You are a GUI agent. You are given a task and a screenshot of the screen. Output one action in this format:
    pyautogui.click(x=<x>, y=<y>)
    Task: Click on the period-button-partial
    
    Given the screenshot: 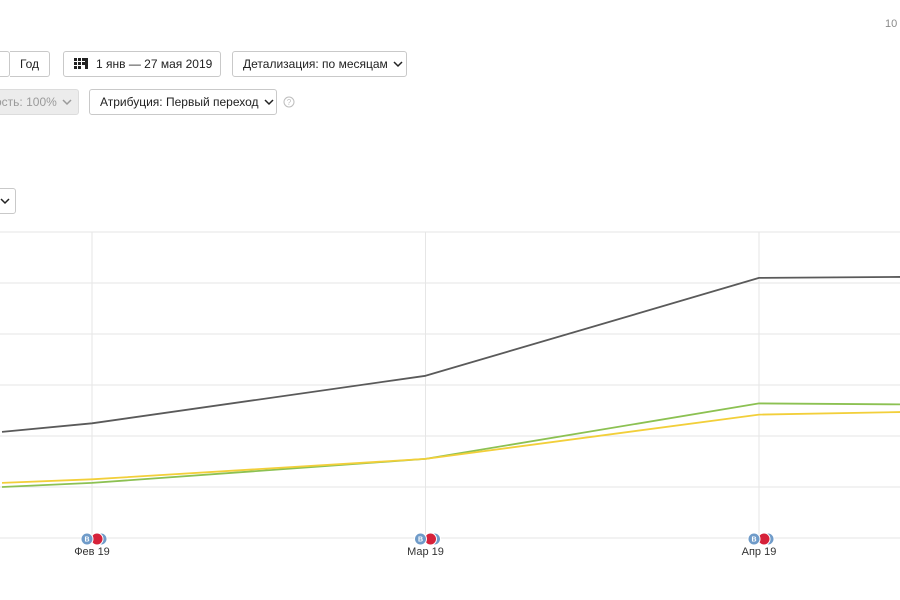 What is the action you would take?
    pyautogui.click(x=5, y=64)
    